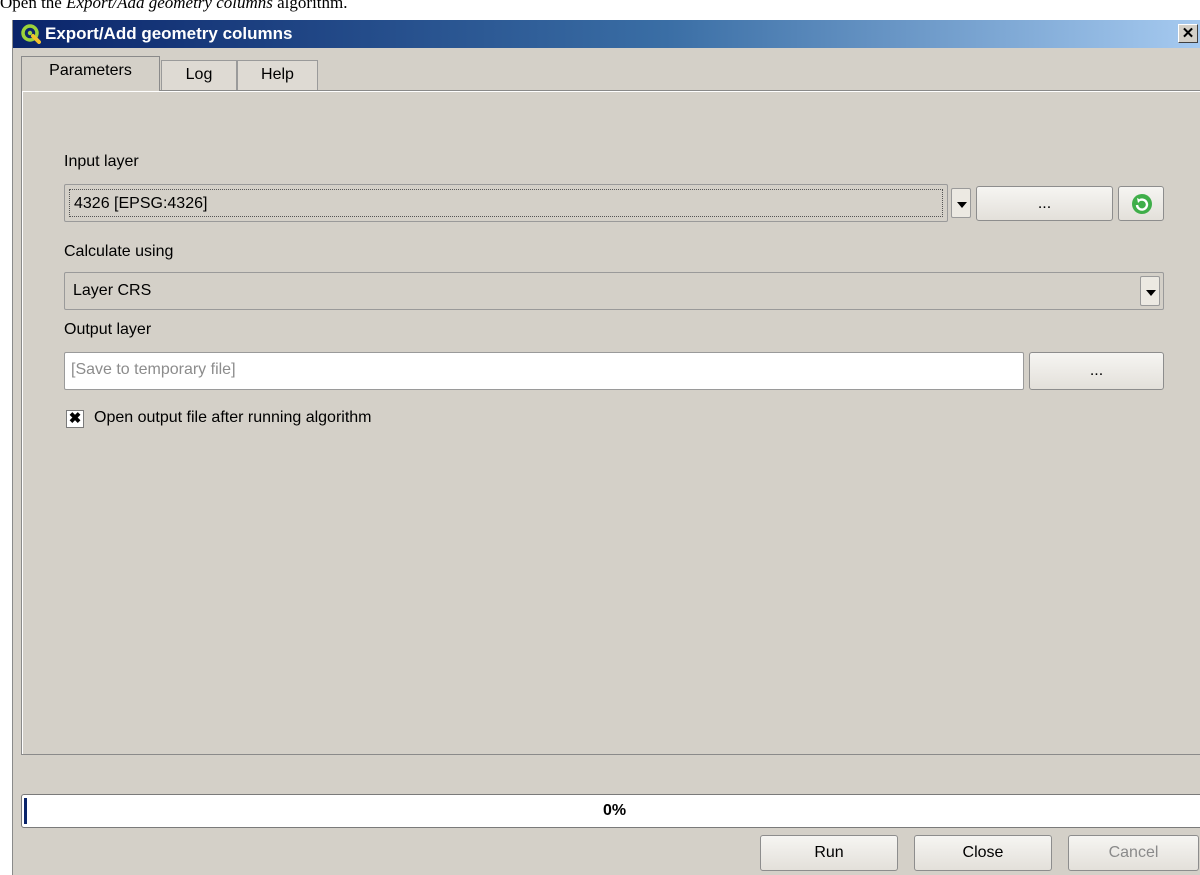 The height and width of the screenshot is (875, 1200). What do you see at coordinates (101, 161) in the screenshot?
I see `input-layer-label: Input layer` at bounding box center [101, 161].